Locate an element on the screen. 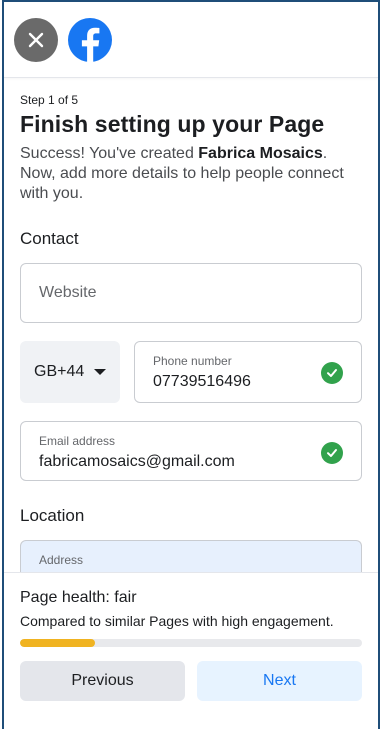  close-icon is located at coordinates (36, 39).